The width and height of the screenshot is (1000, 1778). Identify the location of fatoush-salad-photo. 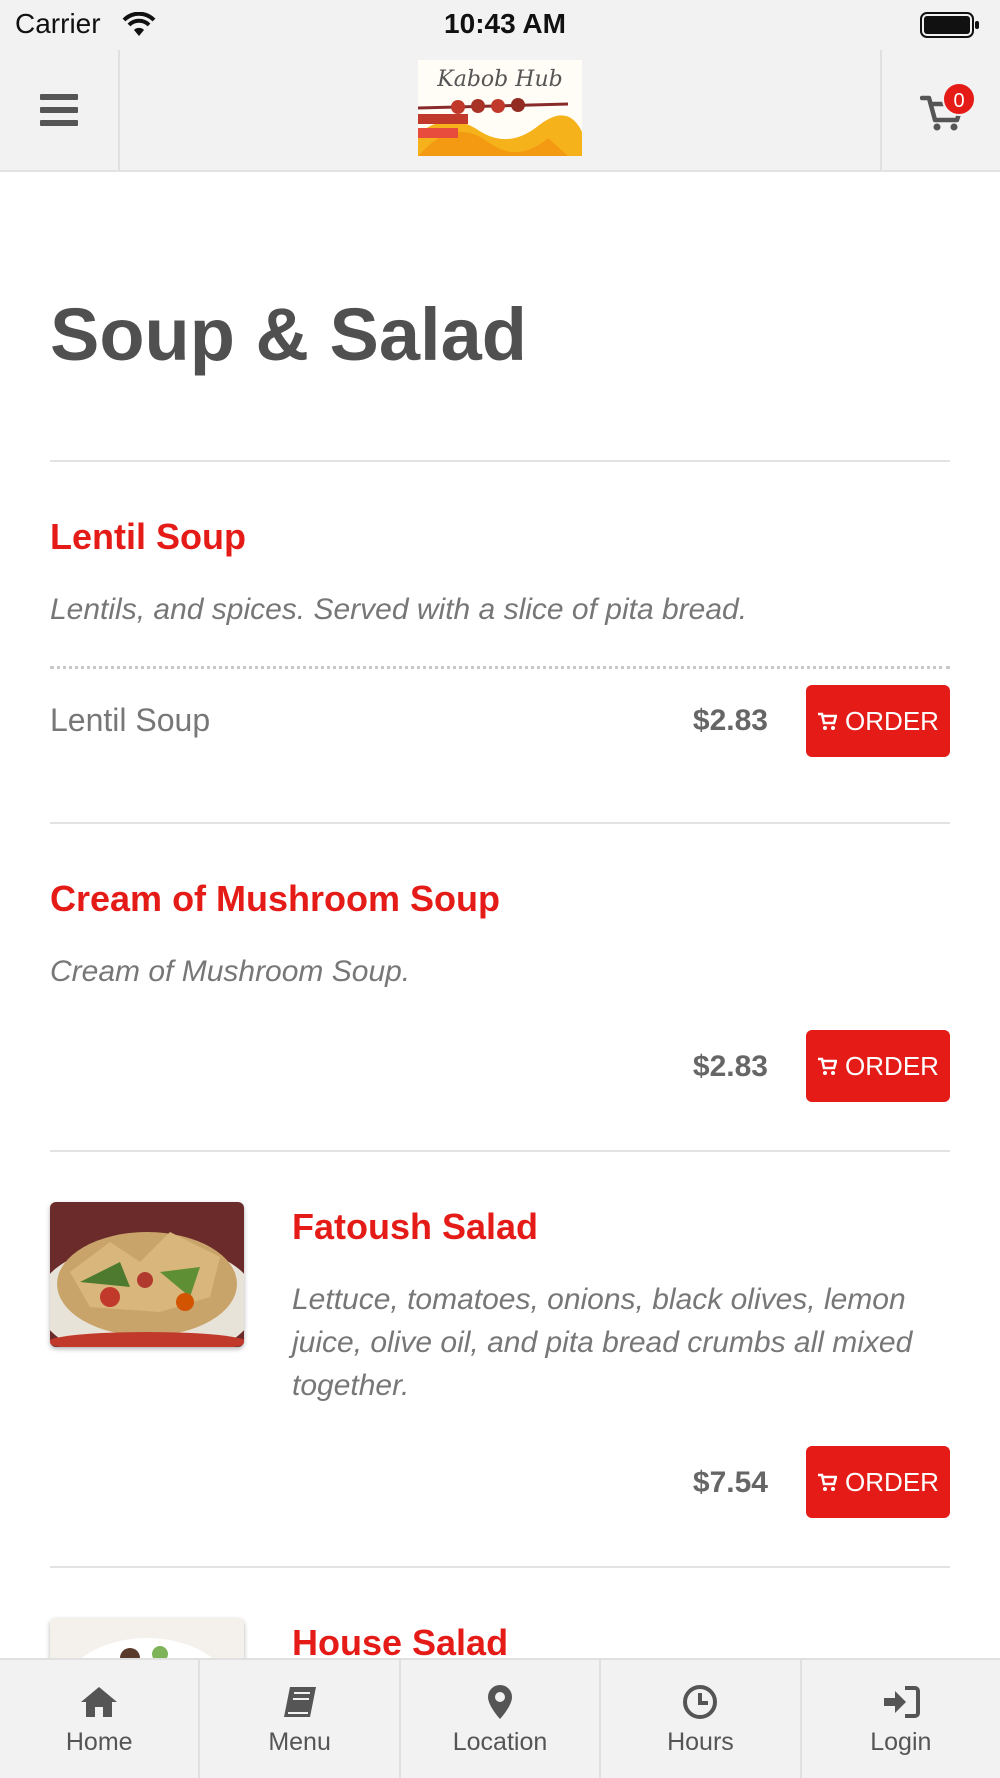
(147, 1274).